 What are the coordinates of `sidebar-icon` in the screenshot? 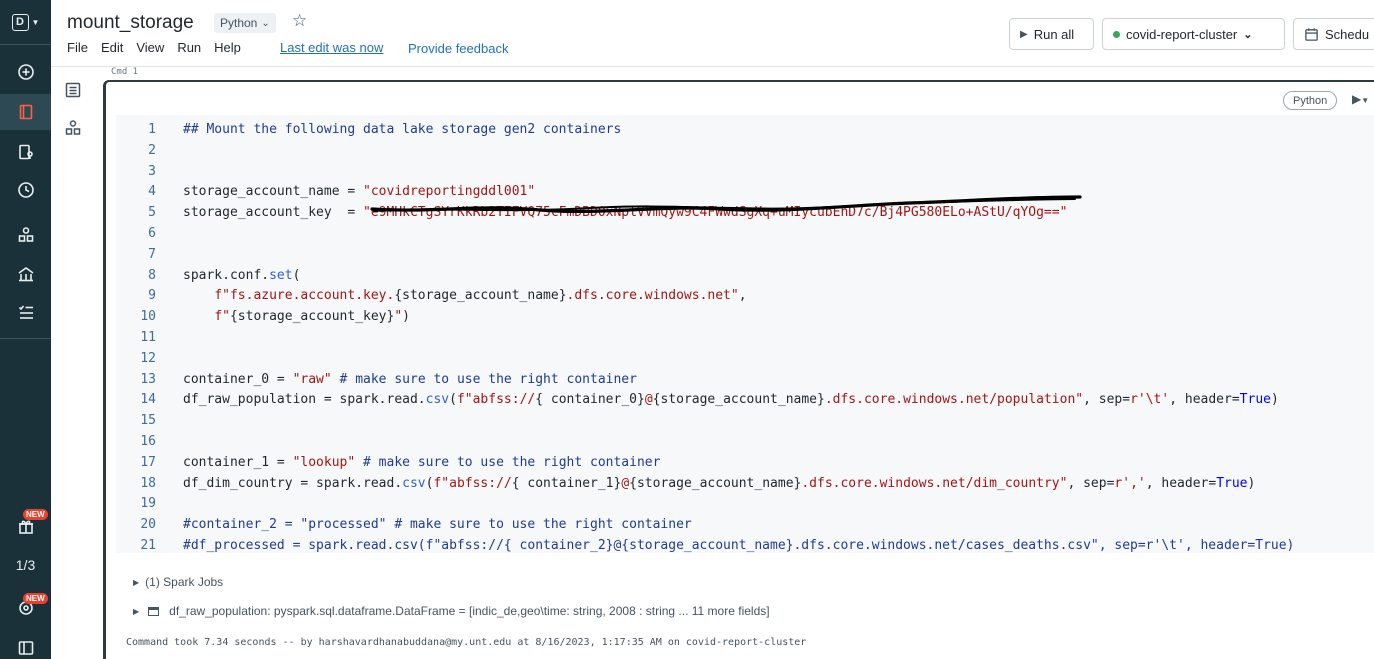 It's located at (25, 648).